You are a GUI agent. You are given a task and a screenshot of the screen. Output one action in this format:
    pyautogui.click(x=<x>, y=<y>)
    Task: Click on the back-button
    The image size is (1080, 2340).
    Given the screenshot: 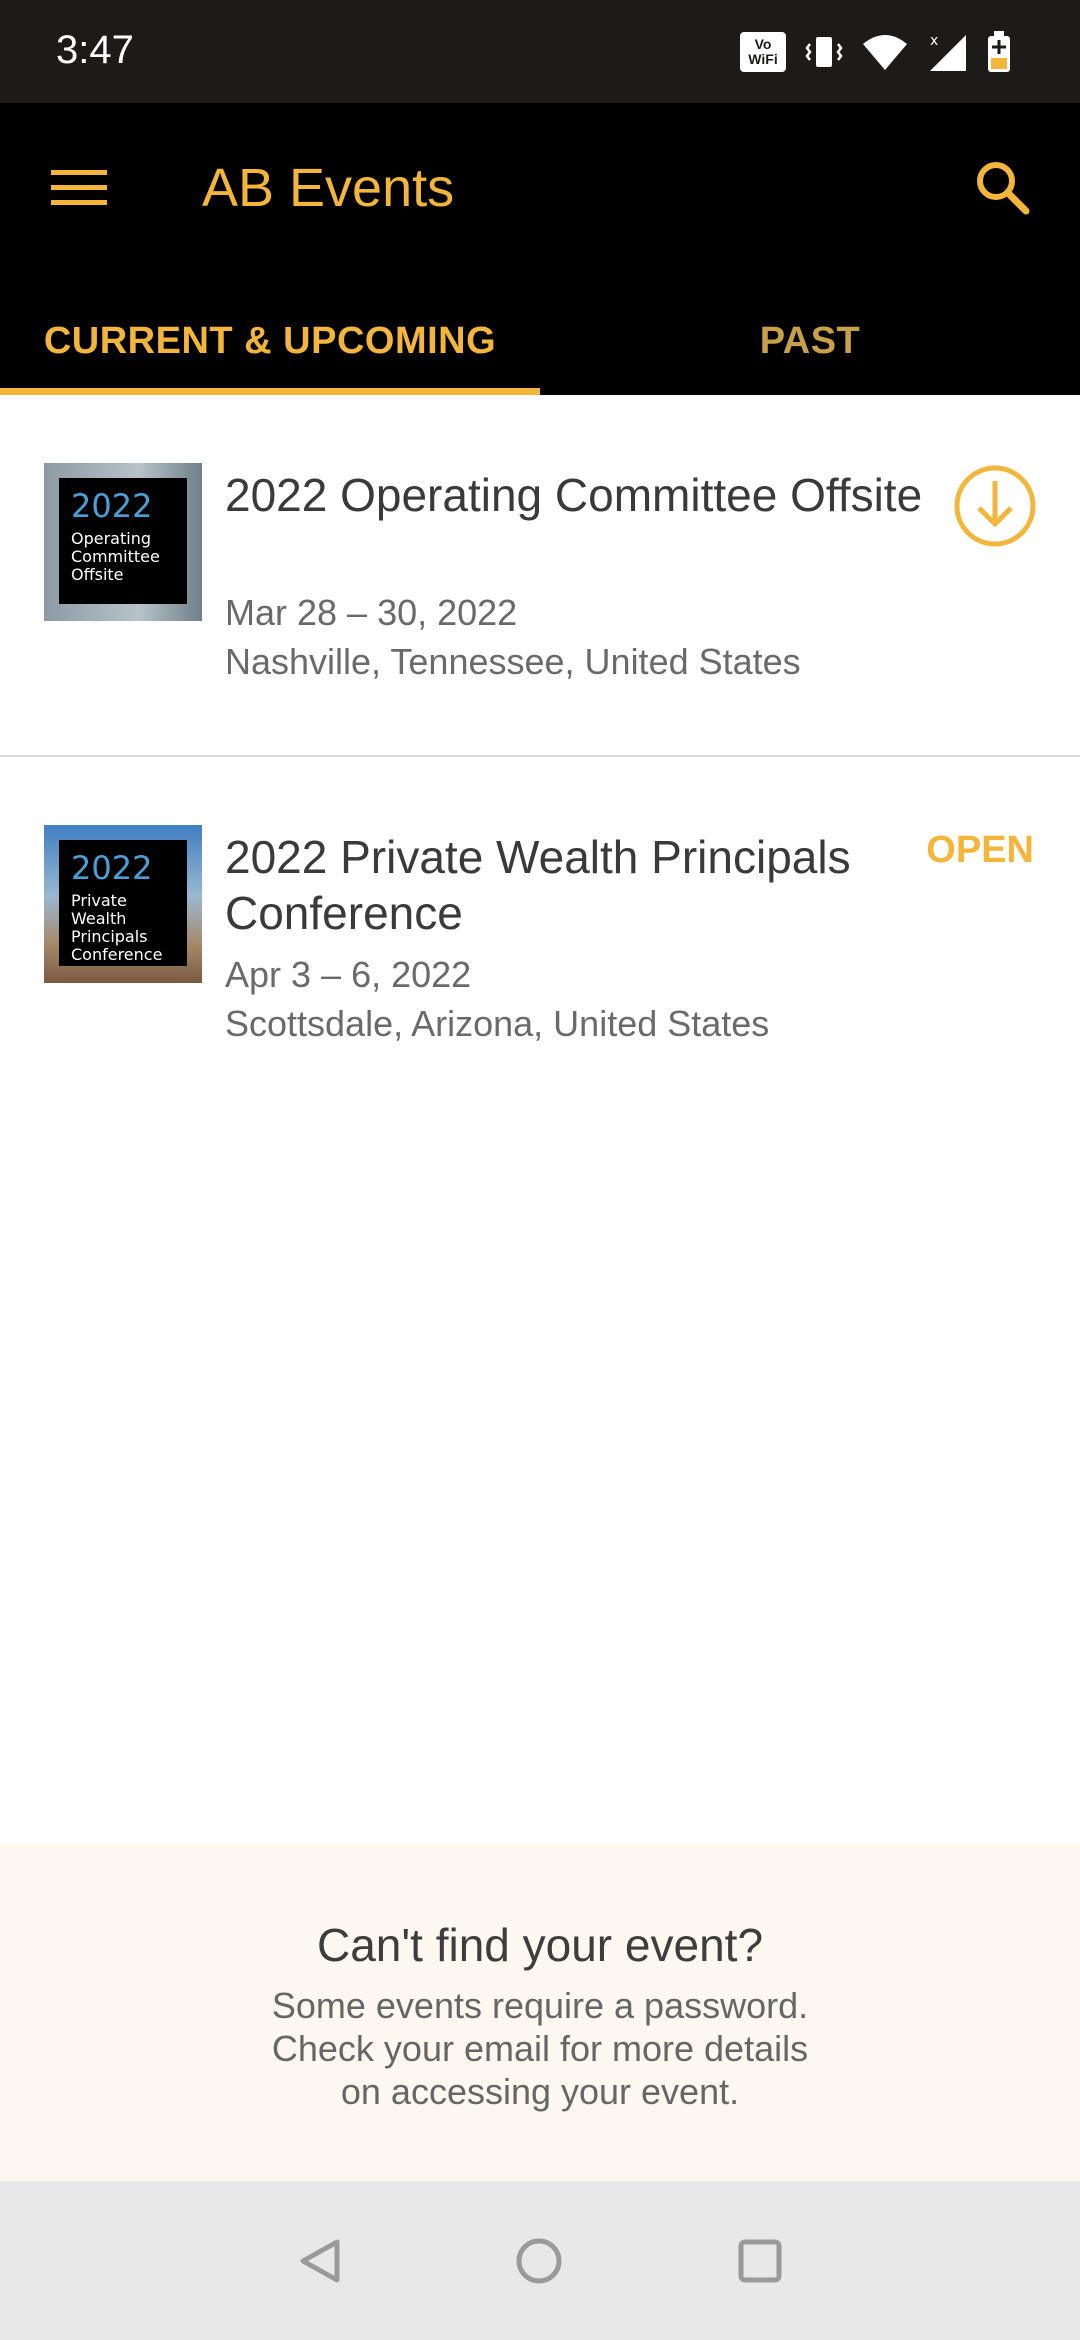 What is the action you would take?
    pyautogui.click(x=320, y=2261)
    